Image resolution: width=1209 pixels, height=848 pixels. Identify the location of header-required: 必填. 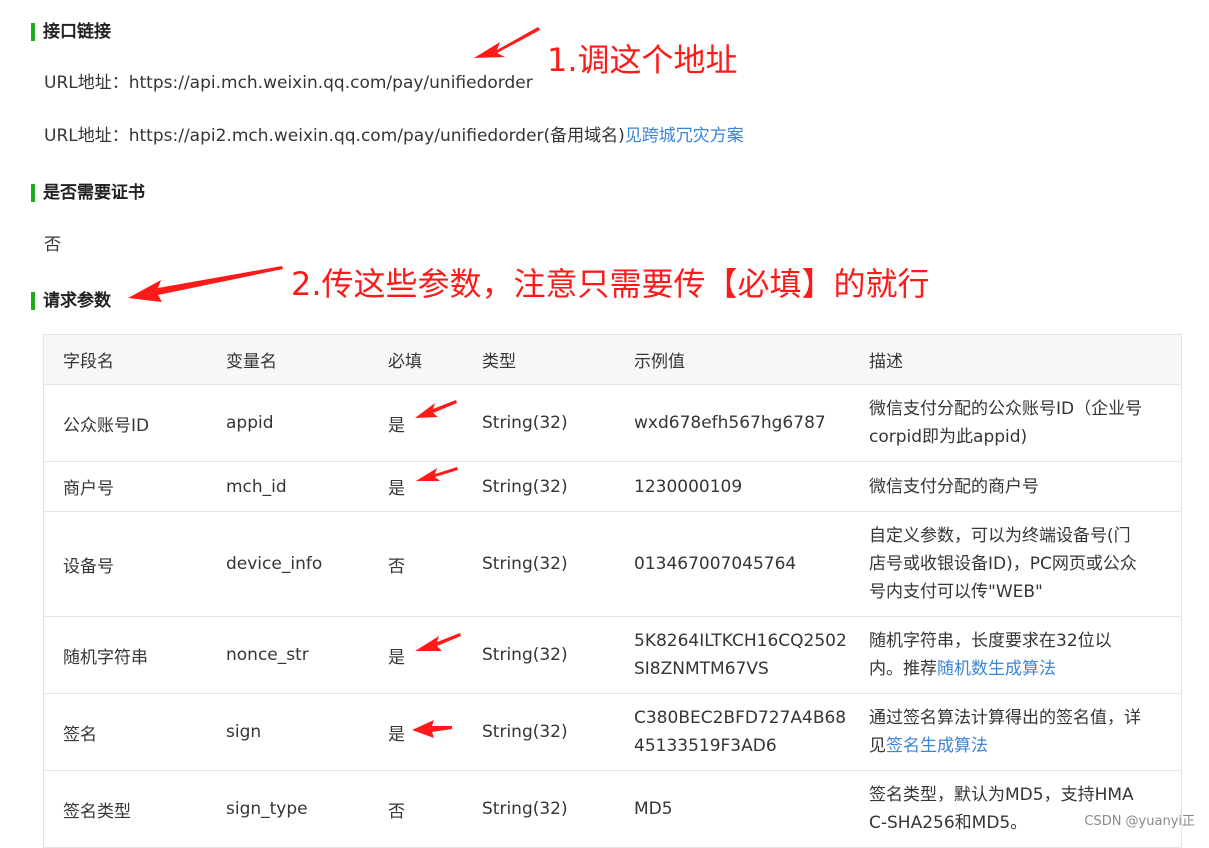
(405, 362).